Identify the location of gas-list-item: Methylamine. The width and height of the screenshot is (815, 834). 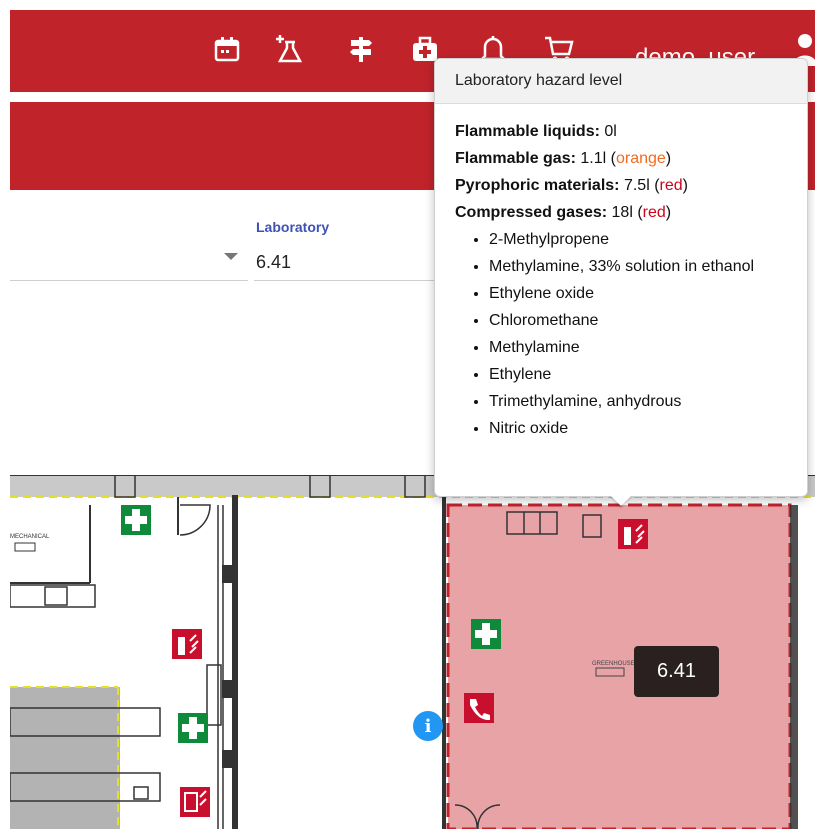
(638, 347).